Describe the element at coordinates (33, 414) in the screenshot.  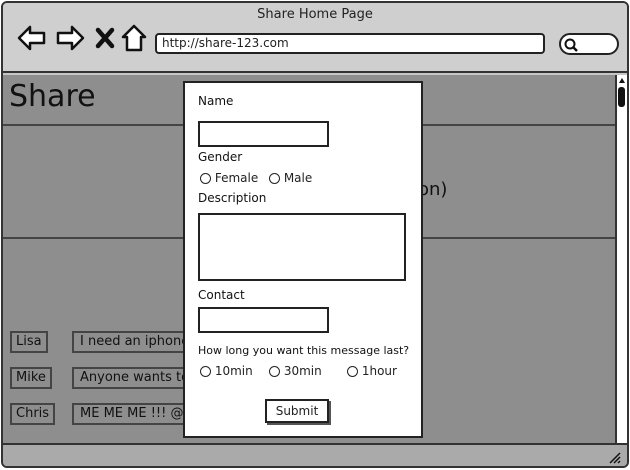
I see `message-author: Chris` at that location.